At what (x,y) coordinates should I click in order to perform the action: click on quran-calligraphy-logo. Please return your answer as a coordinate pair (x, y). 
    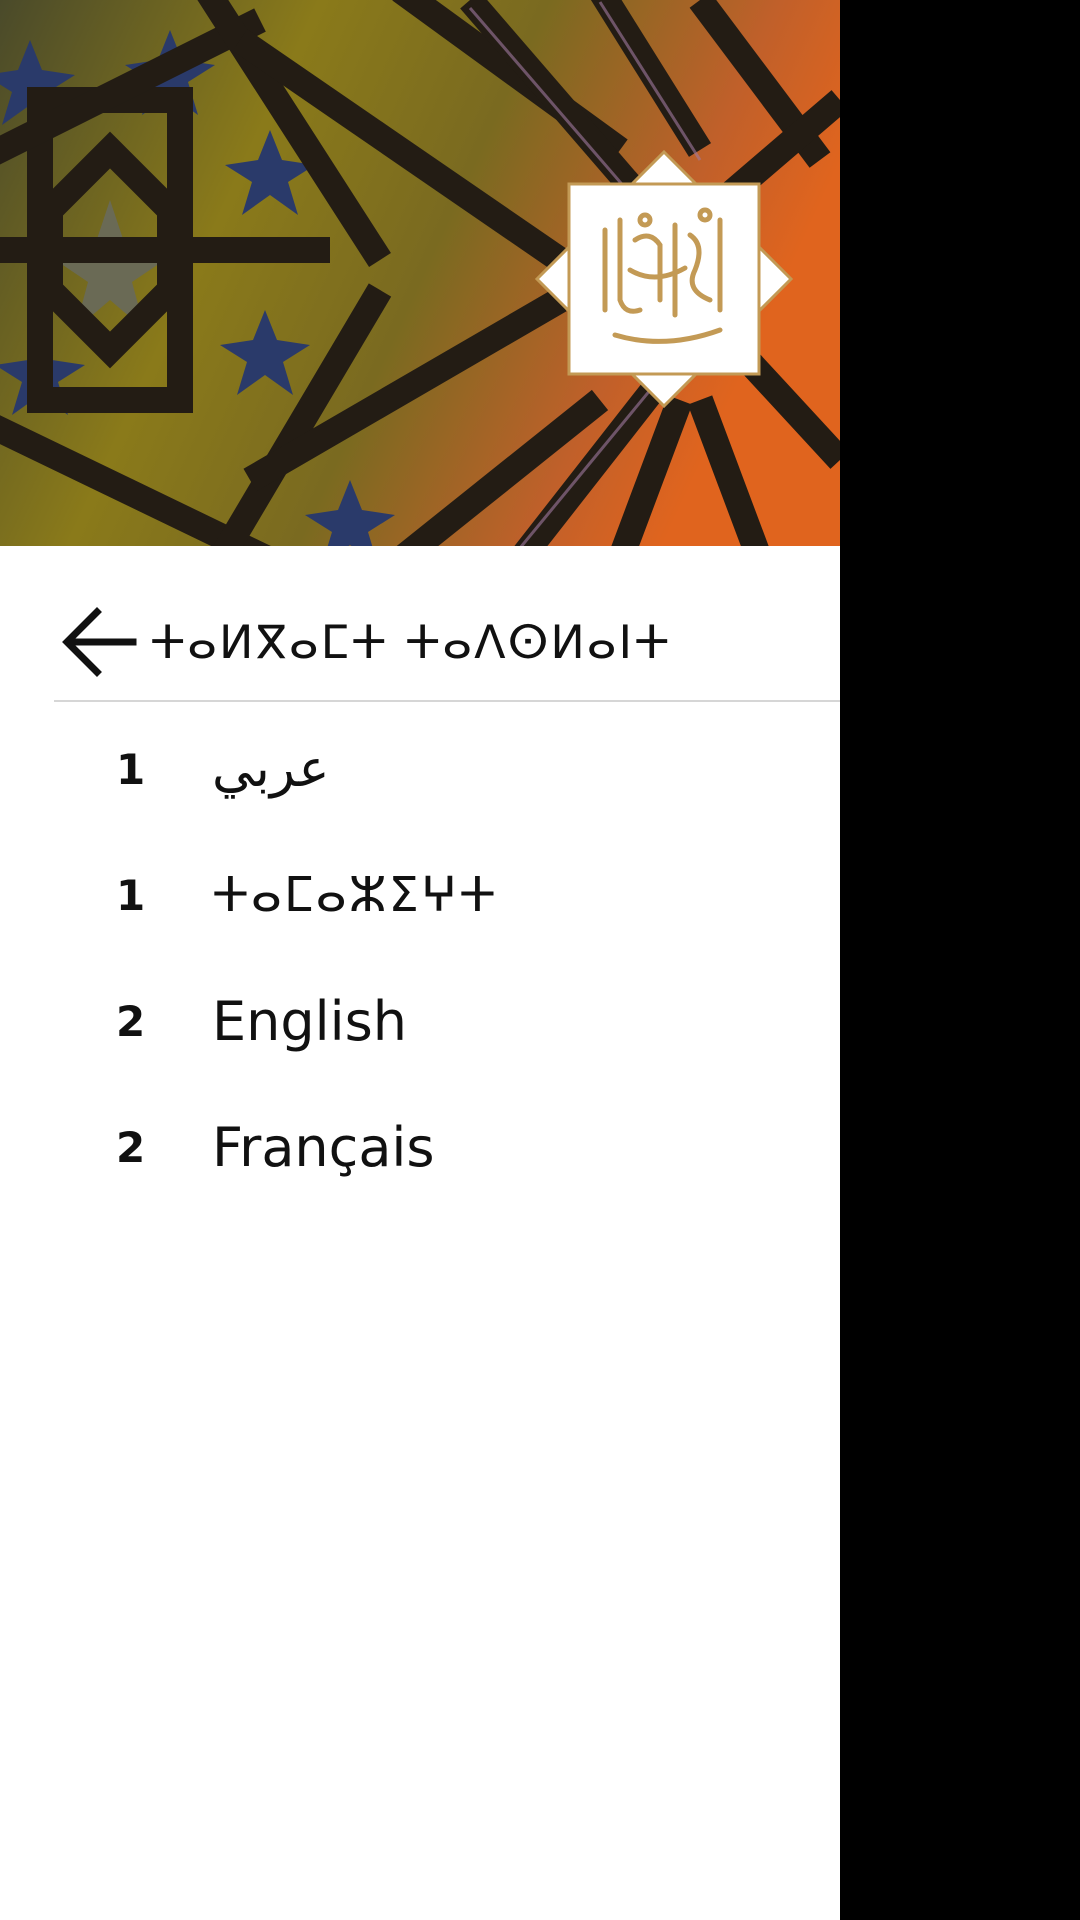
    Looking at the image, I should click on (664, 279).